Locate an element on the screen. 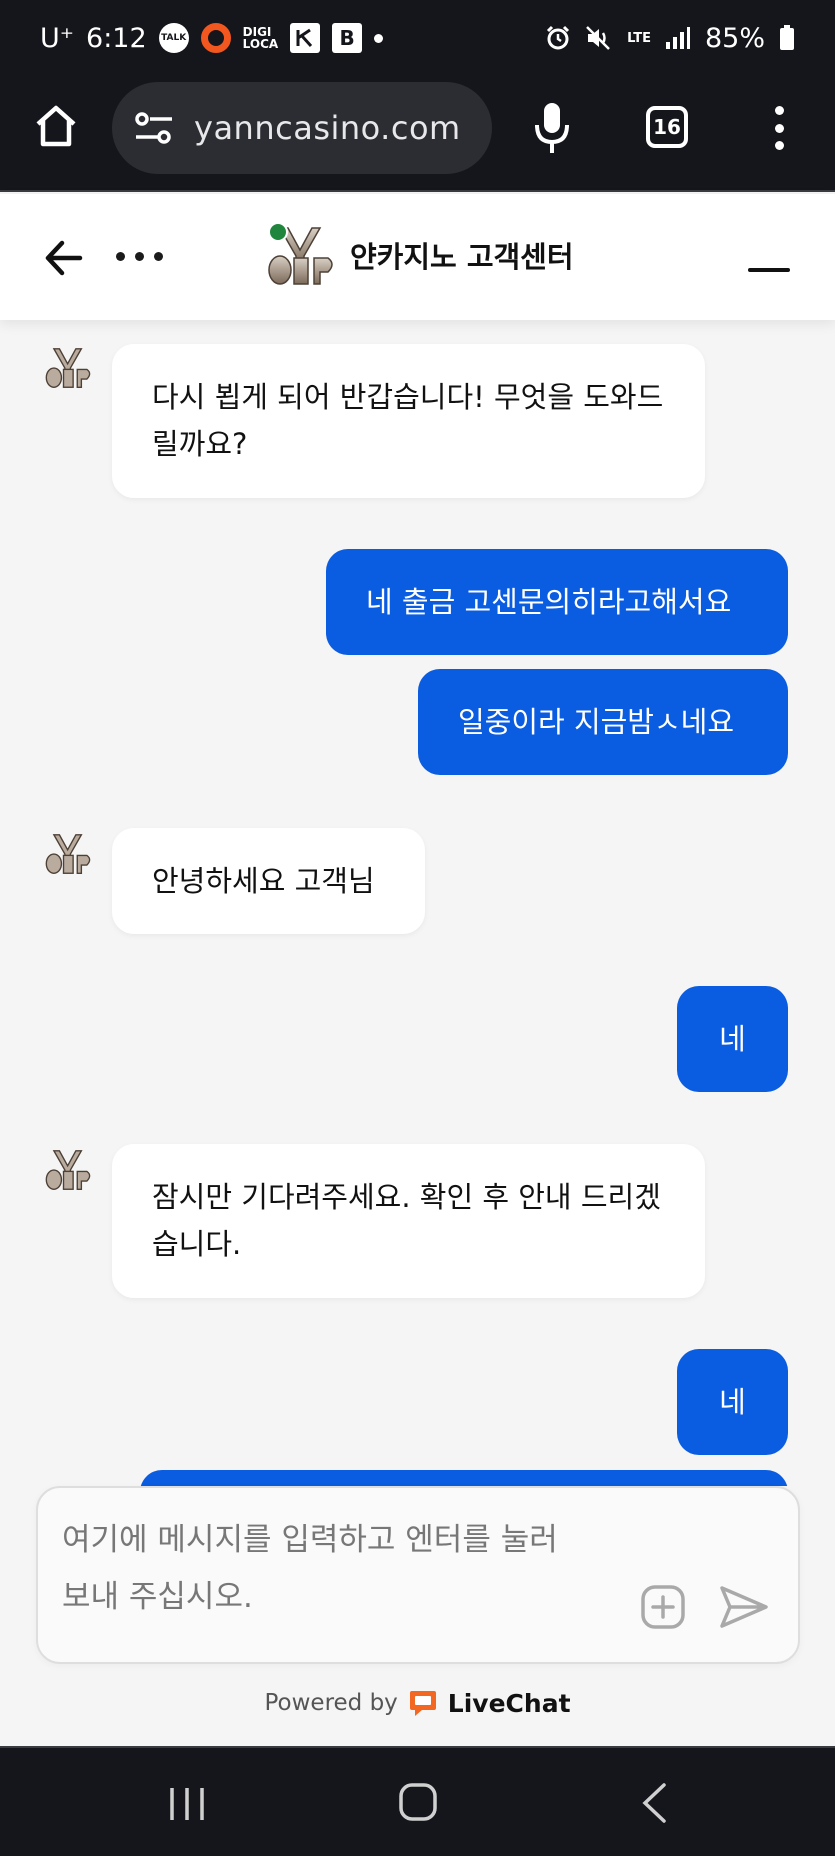  message-text: 다시 뵙게 되어 반갑습니다! 무엇을 도와드릴까요? is located at coordinates (408, 420).